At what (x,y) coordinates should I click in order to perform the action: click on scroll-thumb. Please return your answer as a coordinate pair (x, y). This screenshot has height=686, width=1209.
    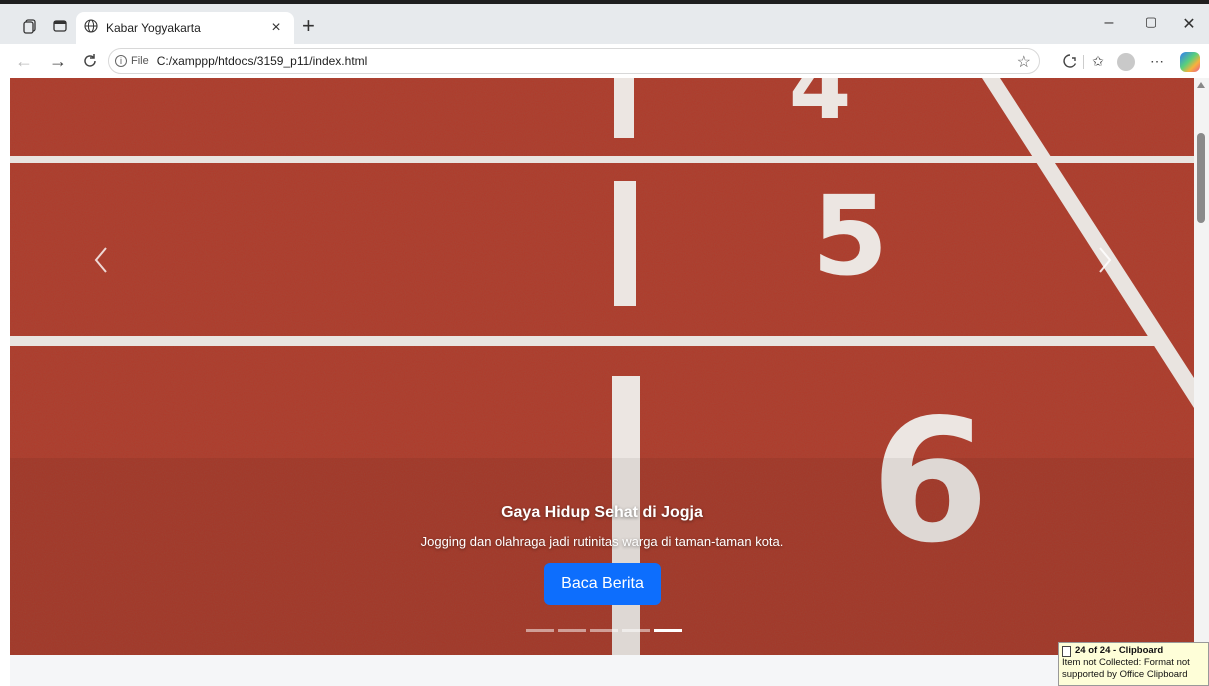
    Looking at the image, I should click on (1201, 178).